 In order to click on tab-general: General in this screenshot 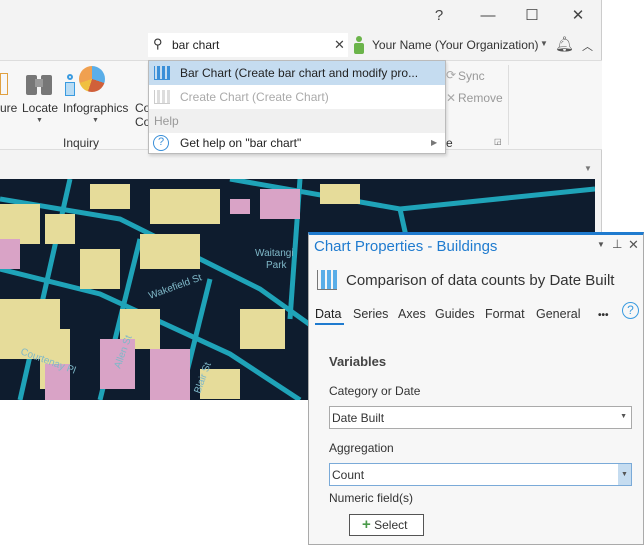, I will do `click(558, 314)`.